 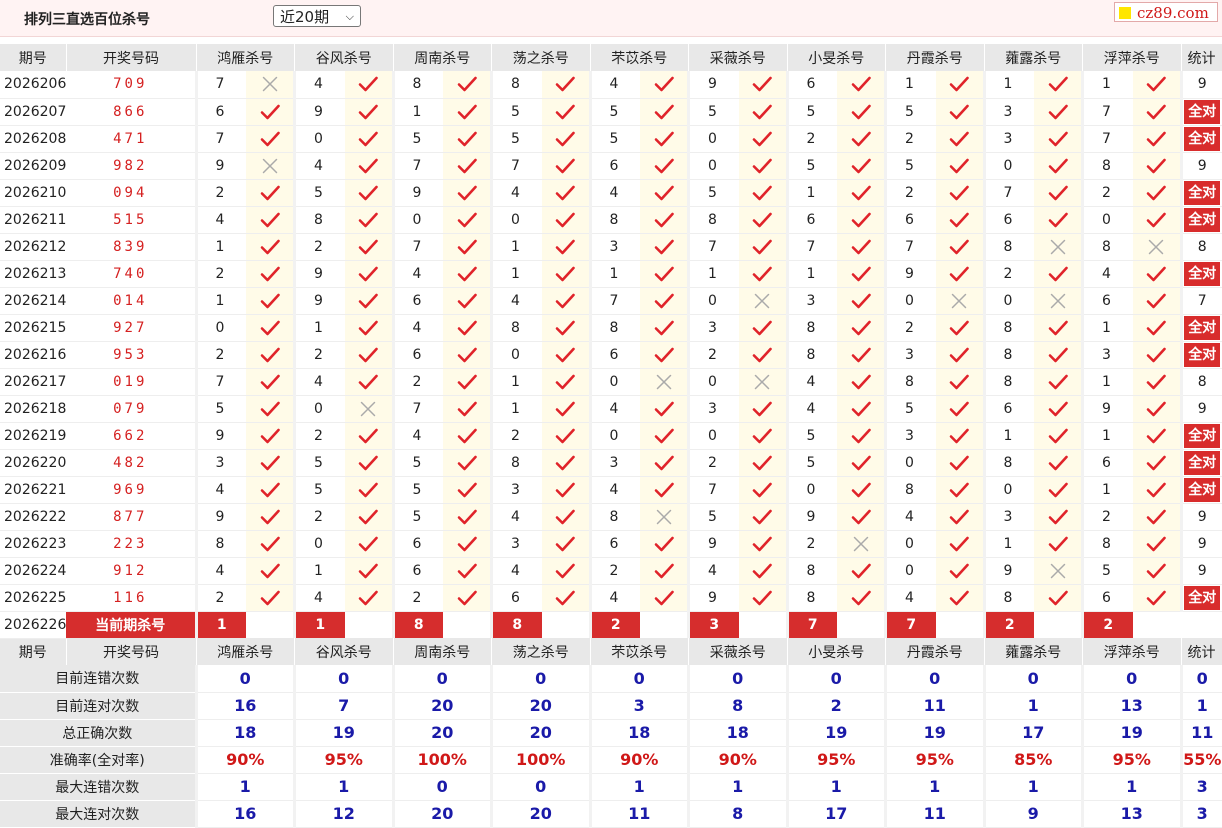 I want to click on col-header-expert: 谷风杀号, so click(x=344, y=57).